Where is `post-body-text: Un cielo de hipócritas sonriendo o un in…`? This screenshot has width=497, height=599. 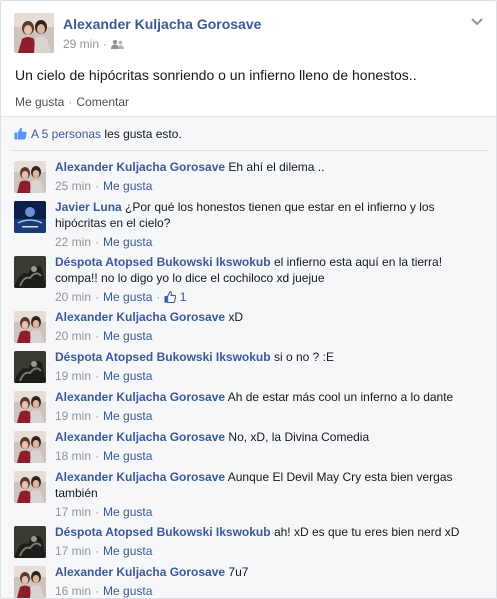
post-body-text: Un cielo de hipócritas sonriendo o un in… is located at coordinates (216, 75).